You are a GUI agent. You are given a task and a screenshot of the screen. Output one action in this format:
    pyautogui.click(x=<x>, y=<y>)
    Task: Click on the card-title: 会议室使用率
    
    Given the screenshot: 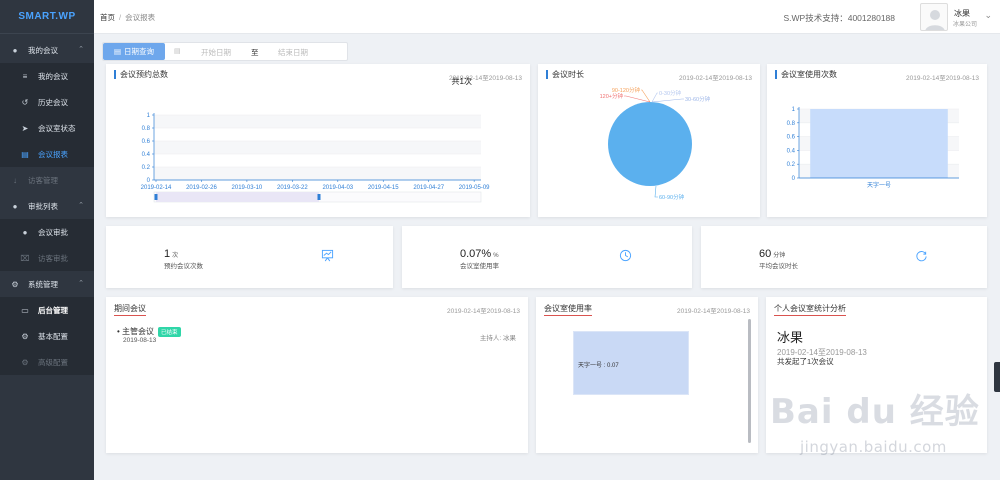 What is the action you would take?
    pyautogui.click(x=568, y=309)
    